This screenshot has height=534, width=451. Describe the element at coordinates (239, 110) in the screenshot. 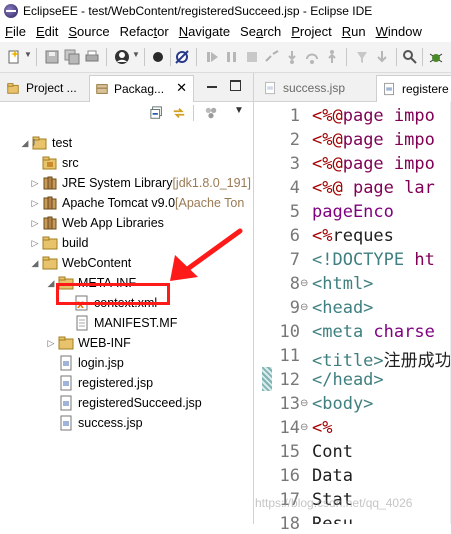

I see `view-menu-icon: ▼` at that location.